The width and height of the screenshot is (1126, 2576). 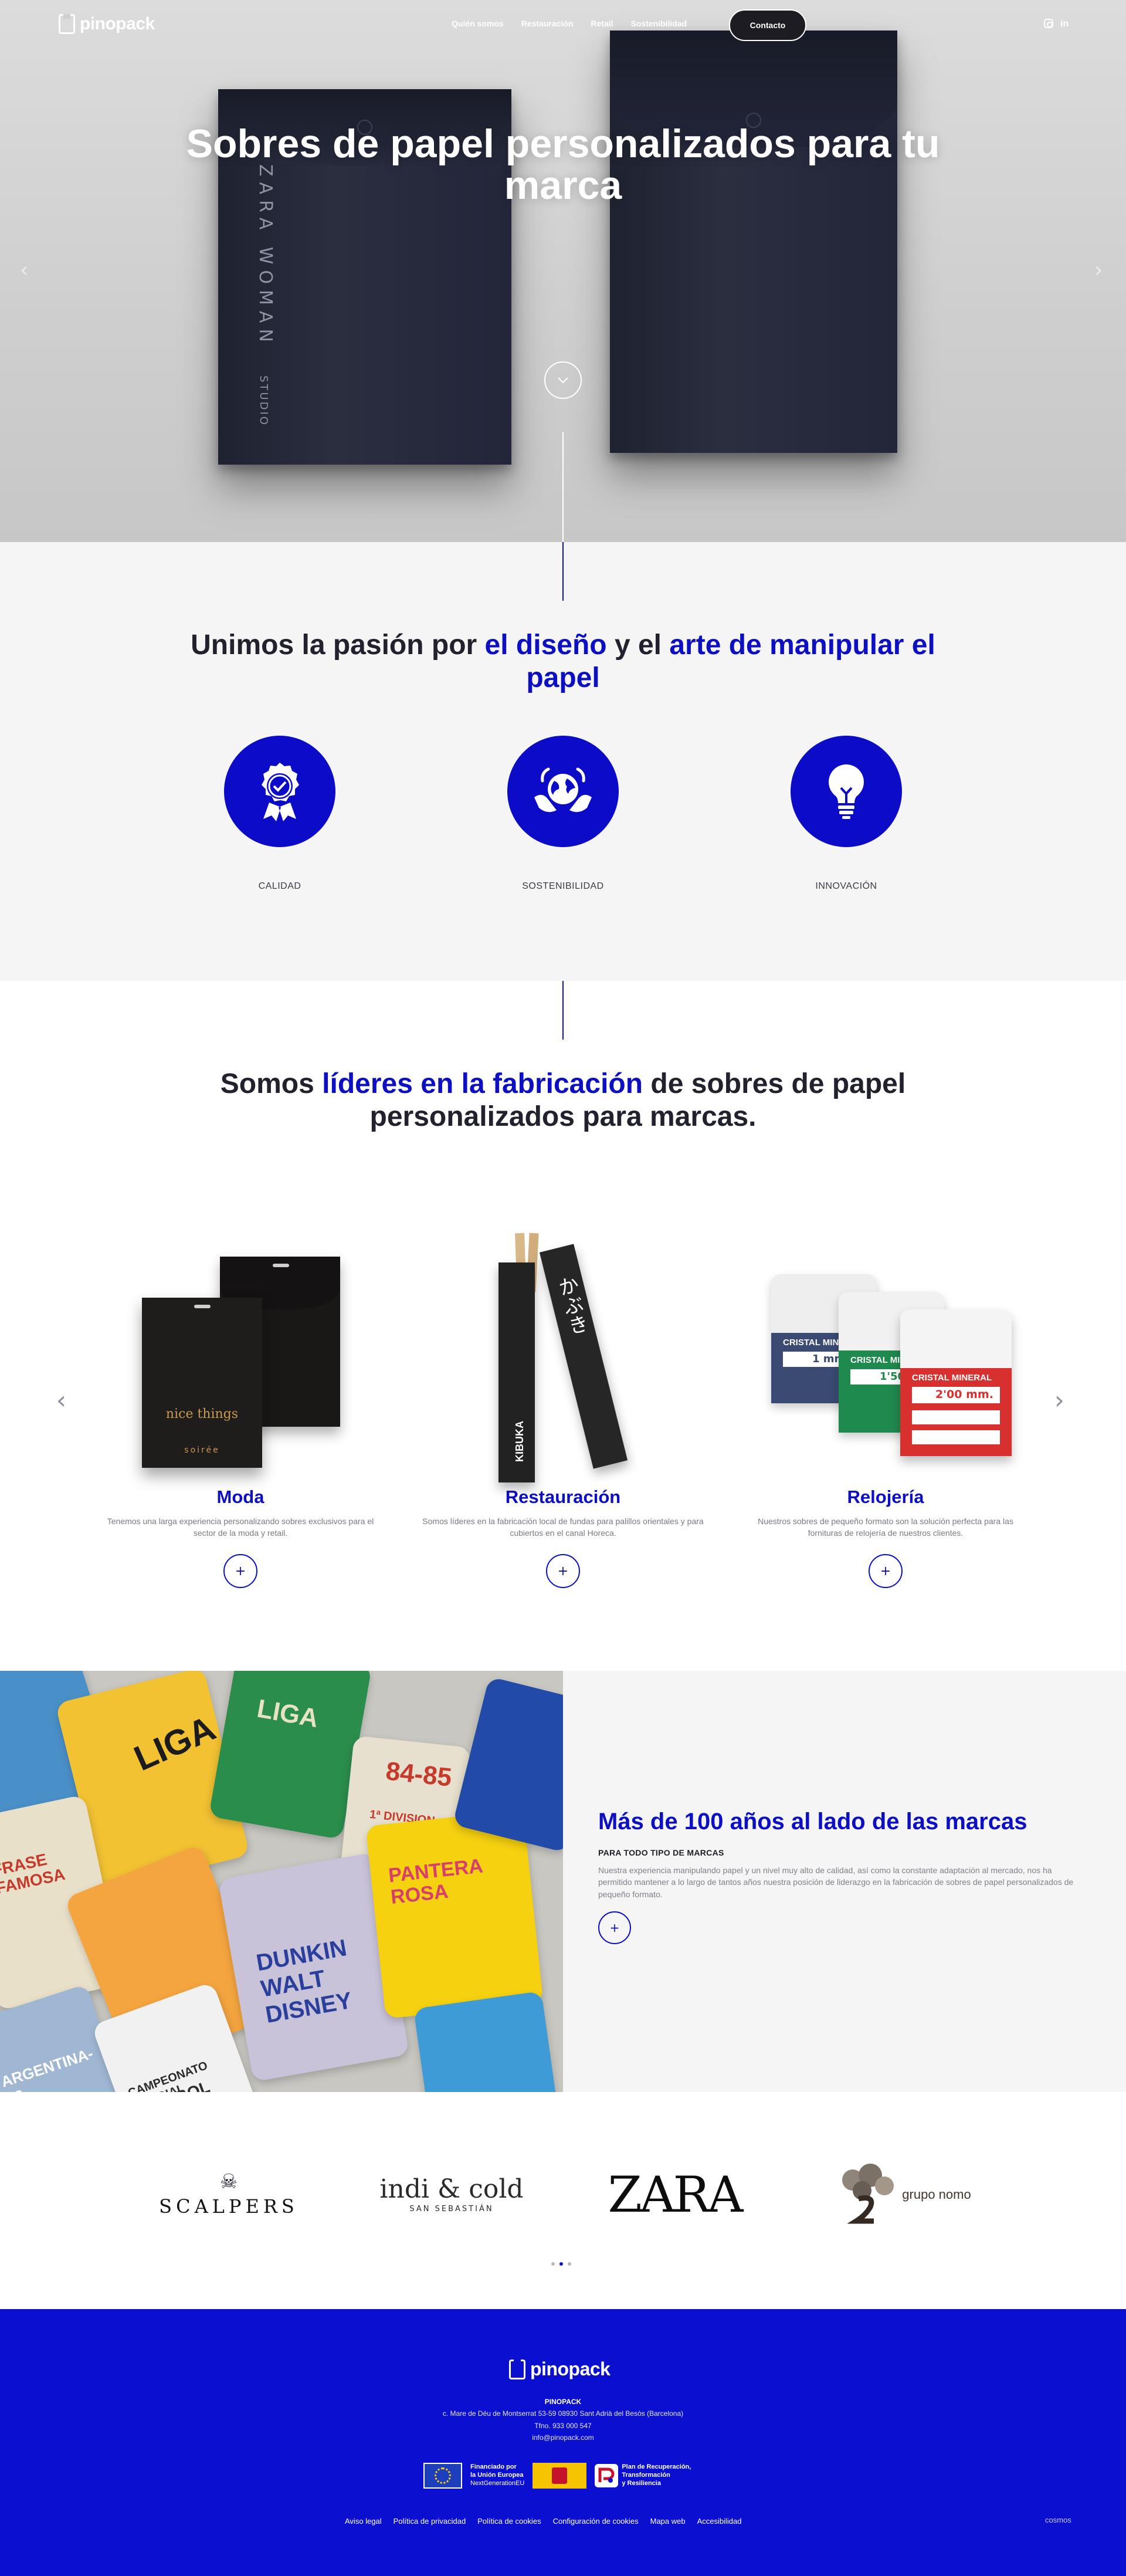 What do you see at coordinates (563, 1340) in the screenshot?
I see `product-image-restauracion: KIBUKA かぶき` at bounding box center [563, 1340].